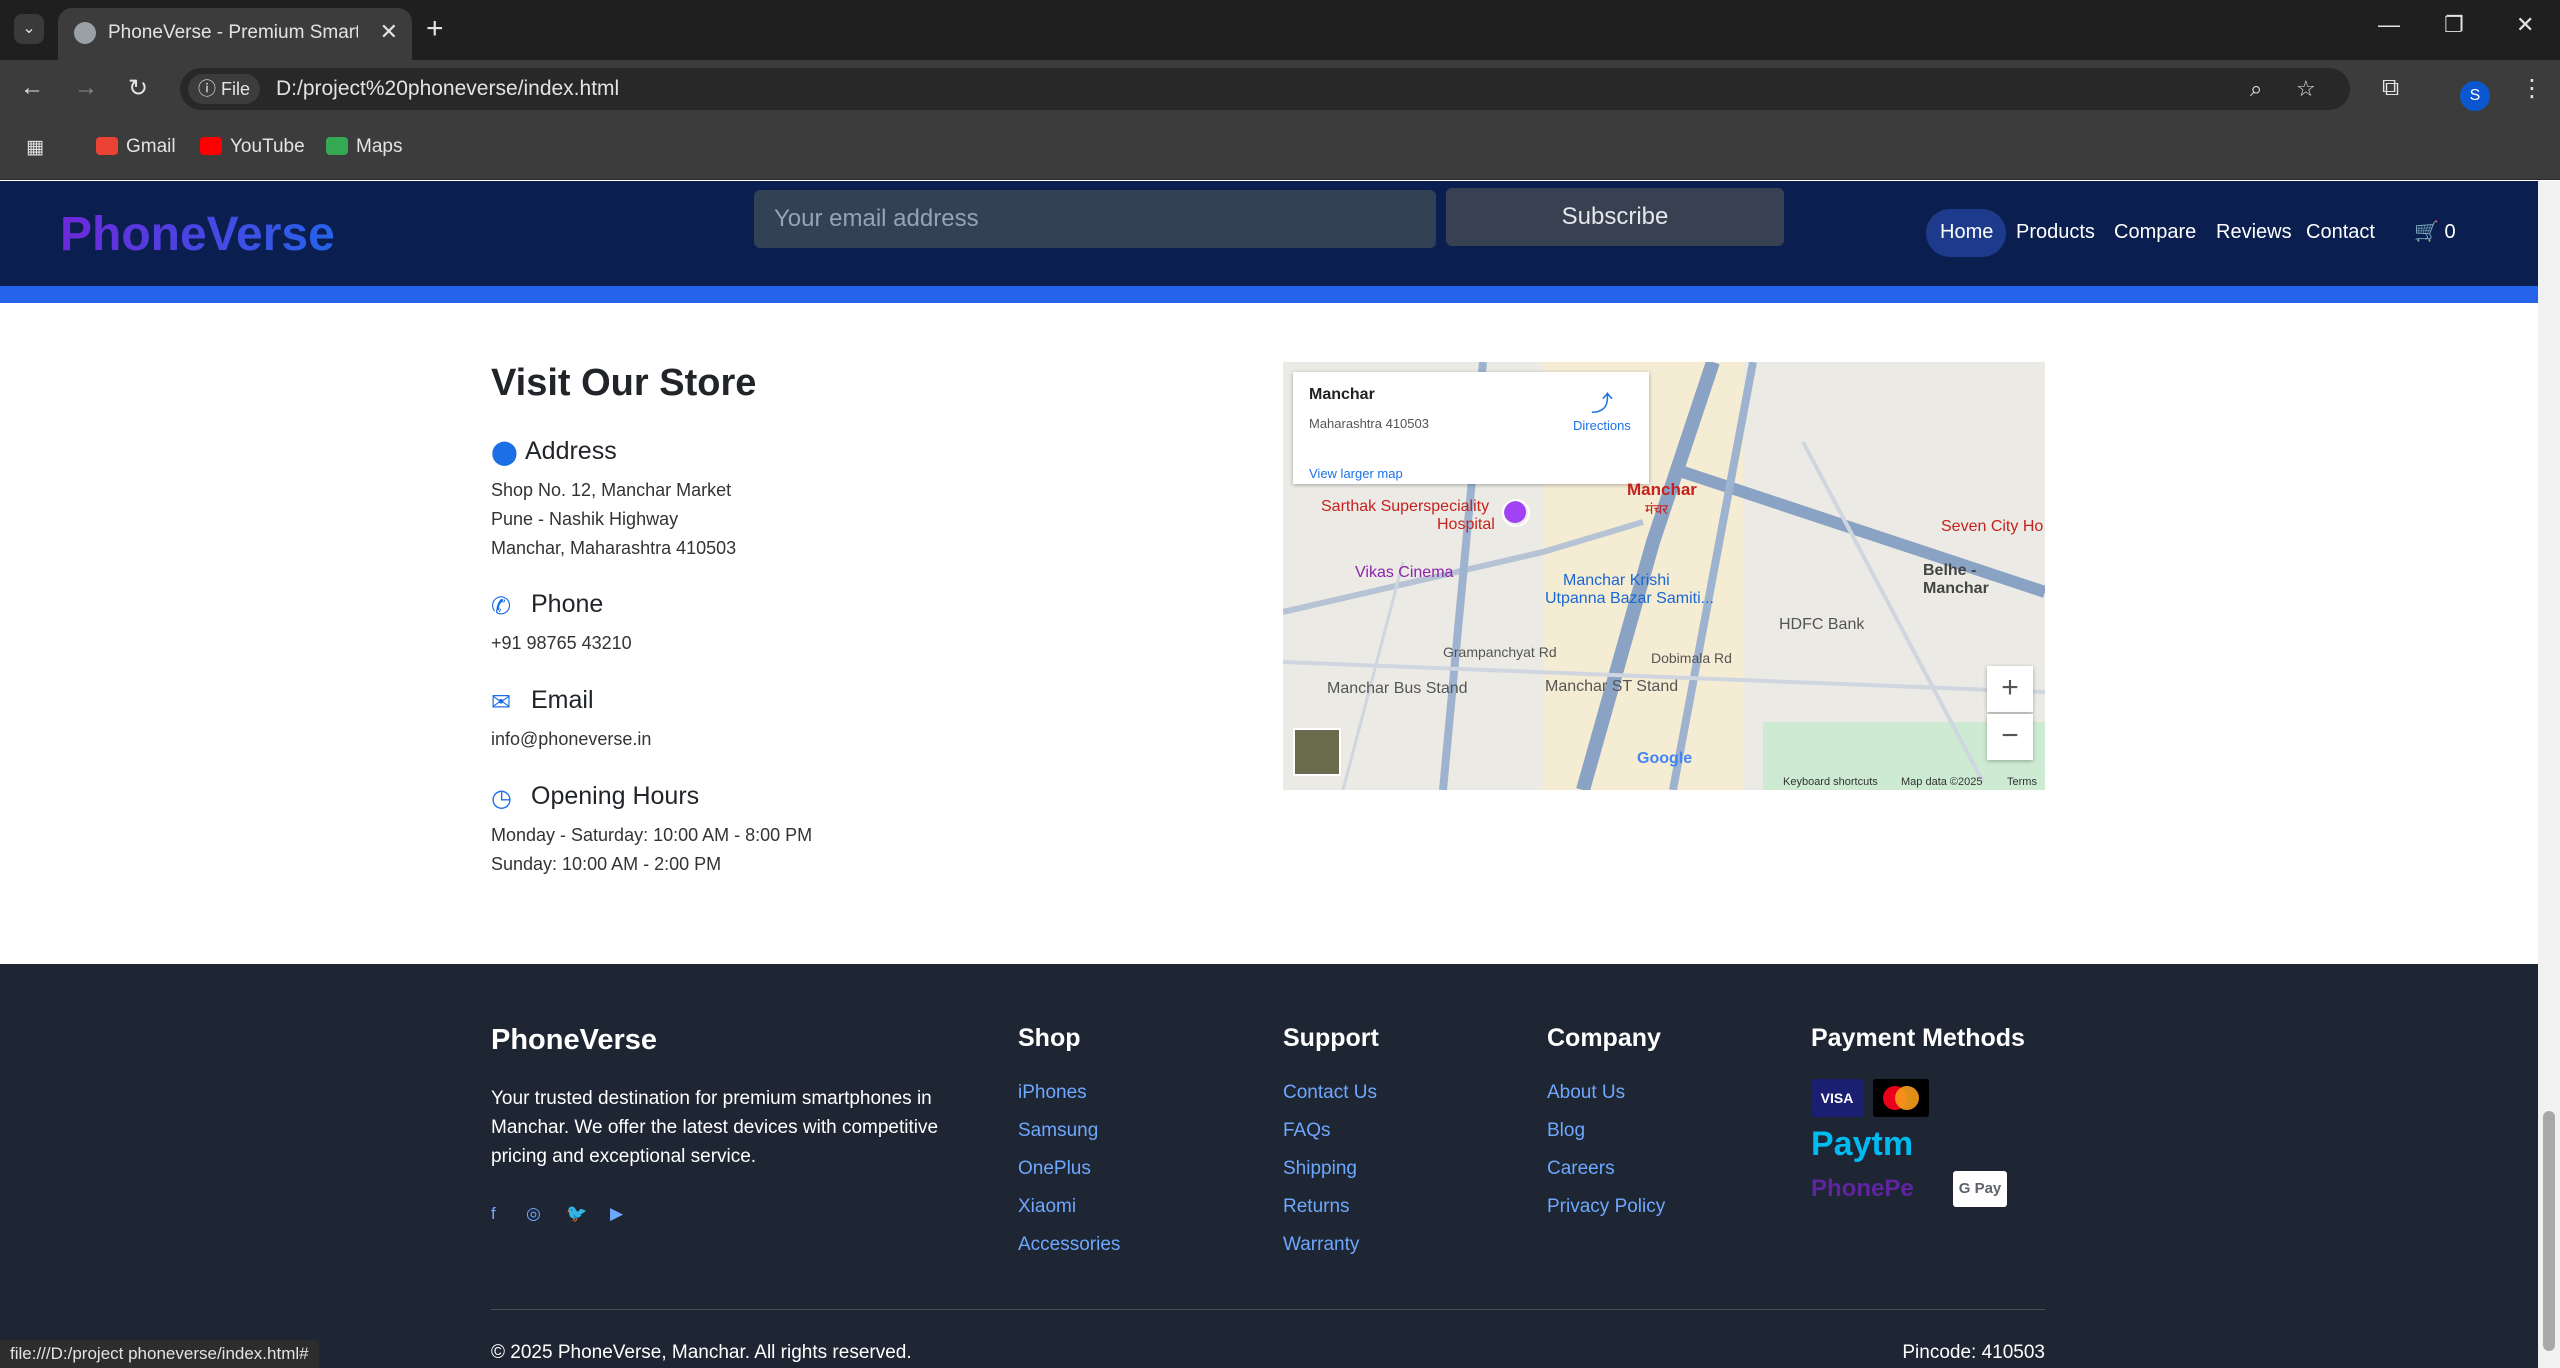 This screenshot has height=1368, width=2560. Describe the element at coordinates (574, 1040) in the screenshot. I see `footer-brand: PhoneVerse` at that location.